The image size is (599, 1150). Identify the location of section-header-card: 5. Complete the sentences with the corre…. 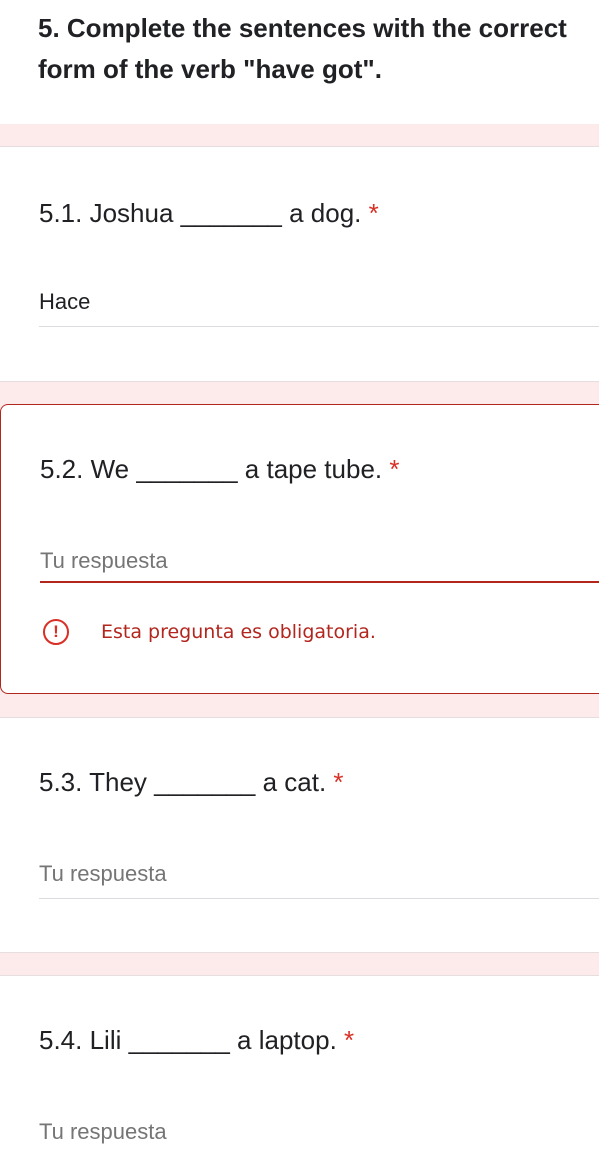
(299, 62).